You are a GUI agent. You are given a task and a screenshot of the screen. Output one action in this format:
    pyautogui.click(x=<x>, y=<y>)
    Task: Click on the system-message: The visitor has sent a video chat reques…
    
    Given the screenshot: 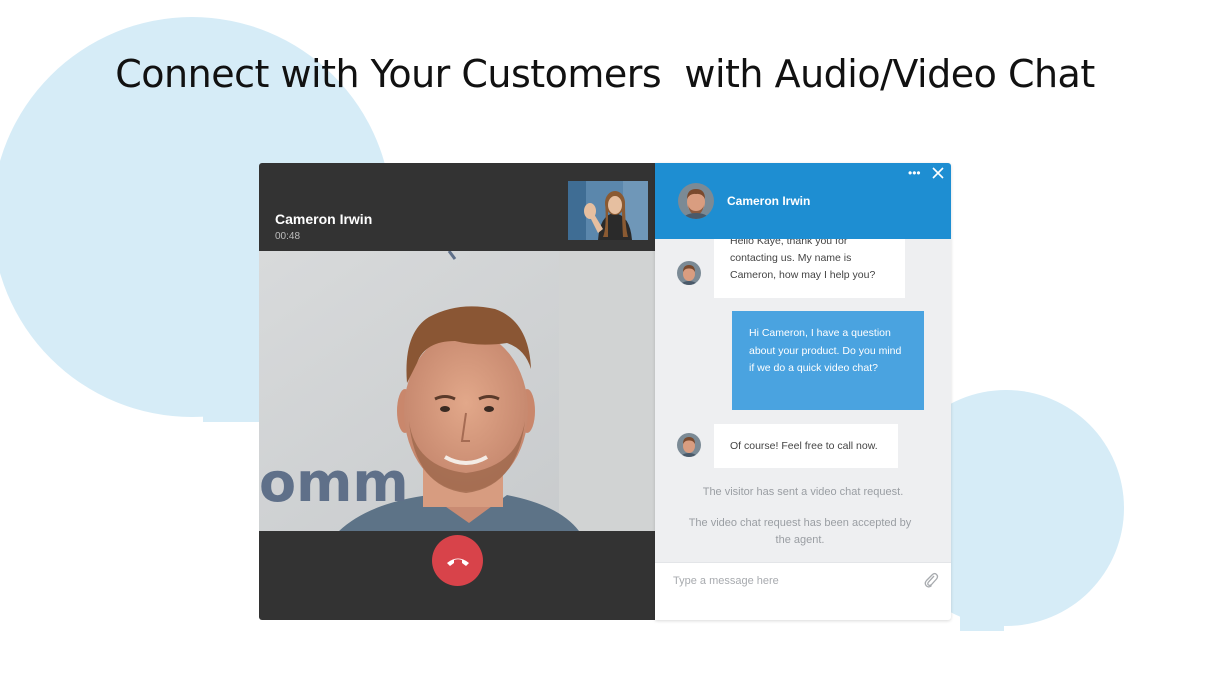 What is the action you would take?
    pyautogui.click(x=803, y=492)
    